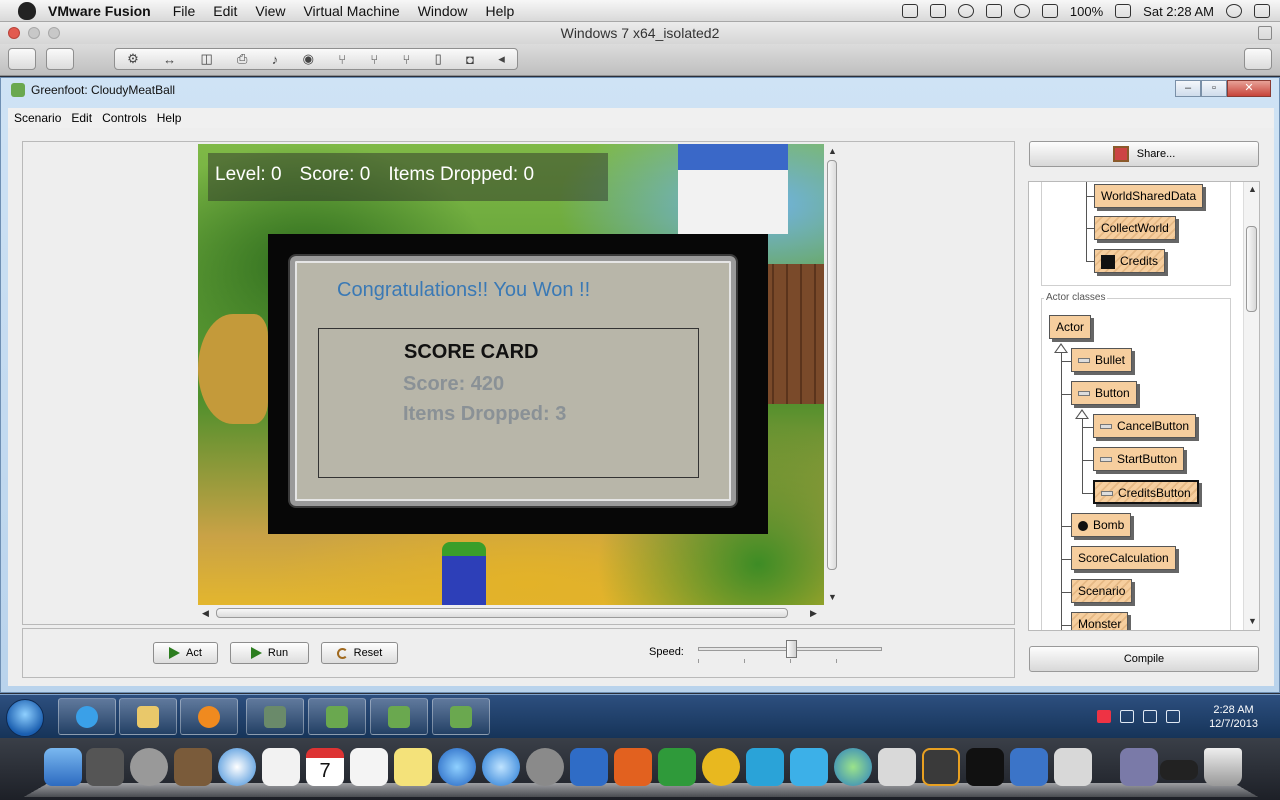 The width and height of the screenshot is (1280, 800). Describe the element at coordinates (1123, 558) in the screenshot. I see `class-scorecalculation: ScoreCalculation` at that location.